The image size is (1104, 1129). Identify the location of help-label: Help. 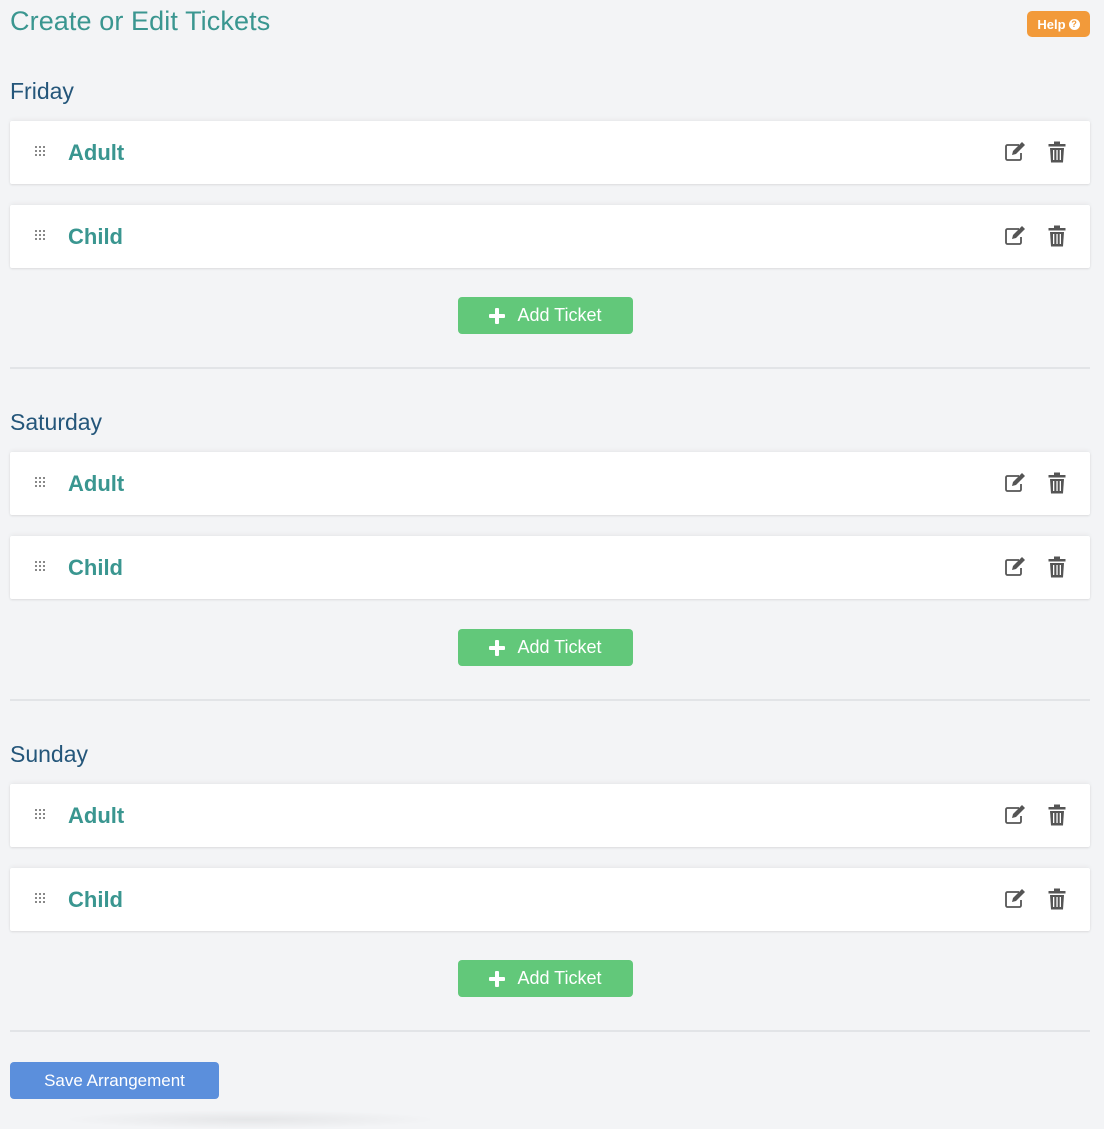
(1051, 24).